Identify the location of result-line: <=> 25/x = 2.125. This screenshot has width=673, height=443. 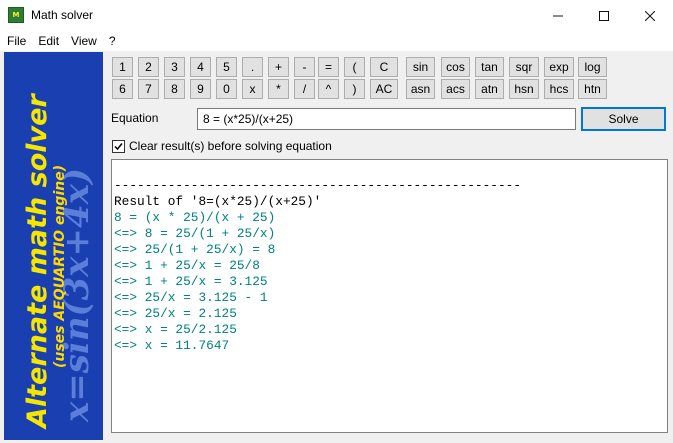
(175, 313).